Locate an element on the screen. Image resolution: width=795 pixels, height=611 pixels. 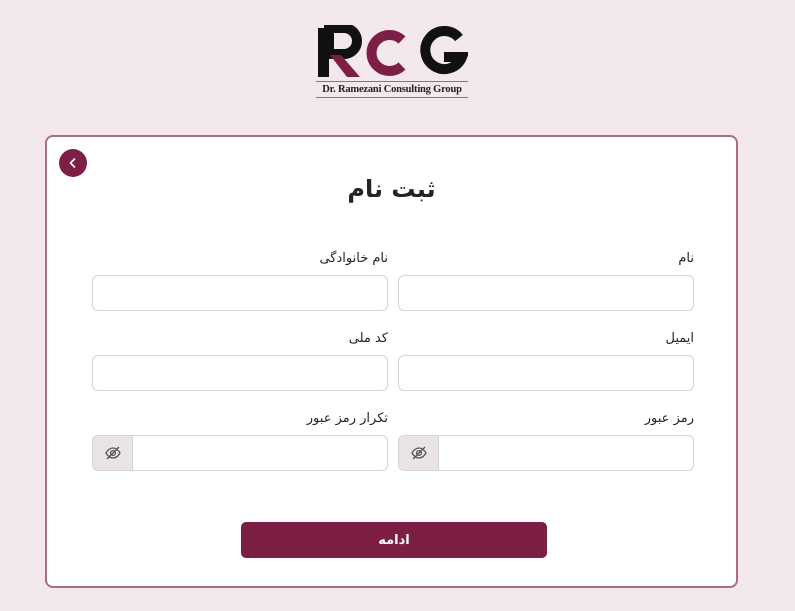
company-logo: Dr. Ramezani Consulting Group is located at coordinates (392, 62).